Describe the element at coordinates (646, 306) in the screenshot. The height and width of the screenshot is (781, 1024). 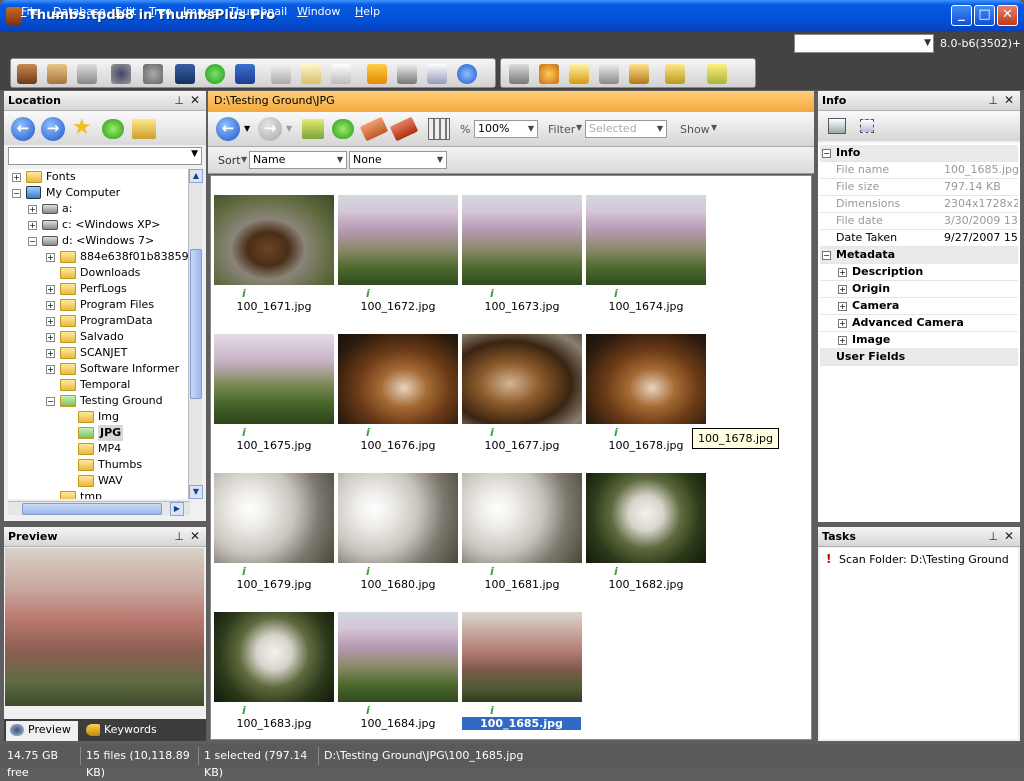
I see `thumbnail-label: 100_1674.jpg` at that location.